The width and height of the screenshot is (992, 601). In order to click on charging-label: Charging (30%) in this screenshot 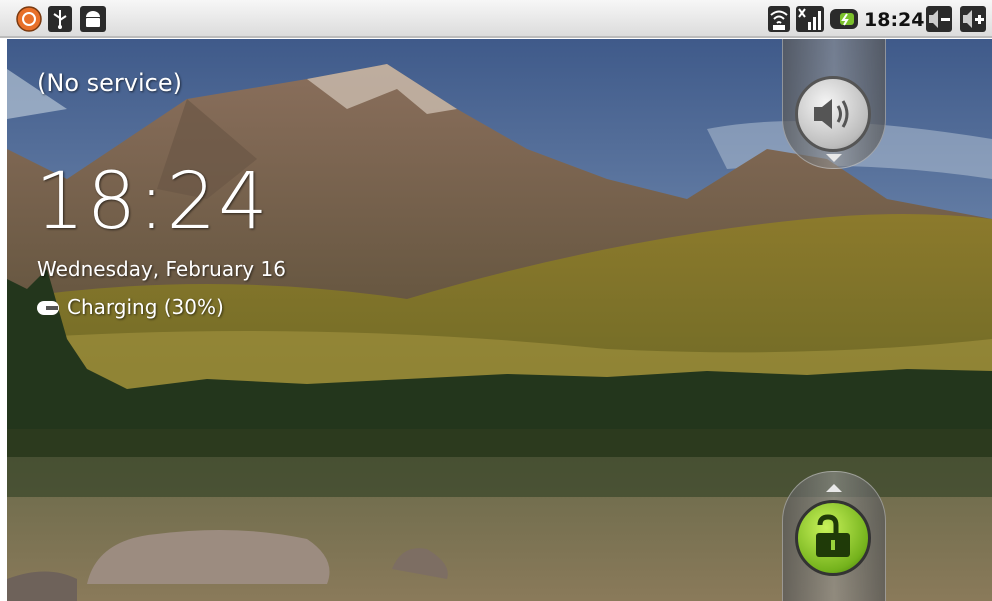, I will do `click(145, 307)`.